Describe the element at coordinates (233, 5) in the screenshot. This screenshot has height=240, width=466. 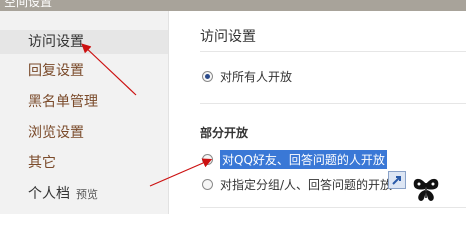
I see `title-bar: 空间设置` at that location.